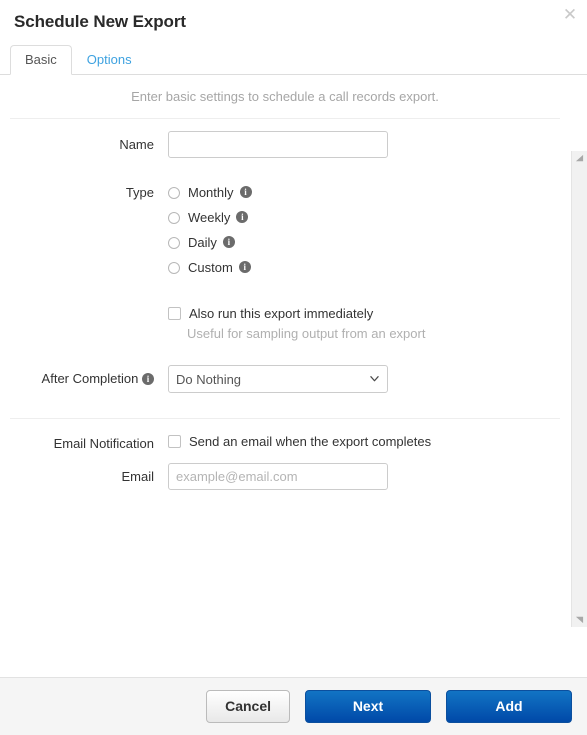  Describe the element at coordinates (293, 22) in the screenshot. I see `dialog-header: Schedule New Export ✕` at that location.